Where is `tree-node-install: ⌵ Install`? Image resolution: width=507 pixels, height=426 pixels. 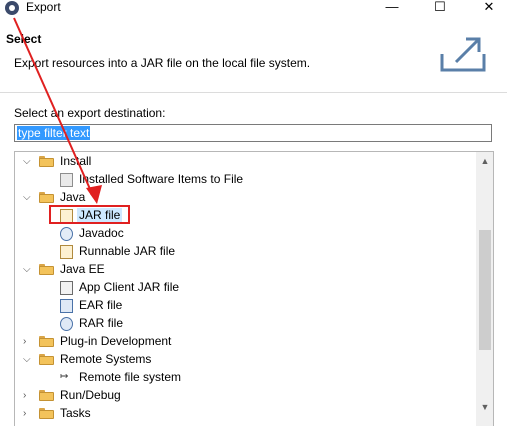 tree-node-install: ⌵ Install is located at coordinates (245, 162).